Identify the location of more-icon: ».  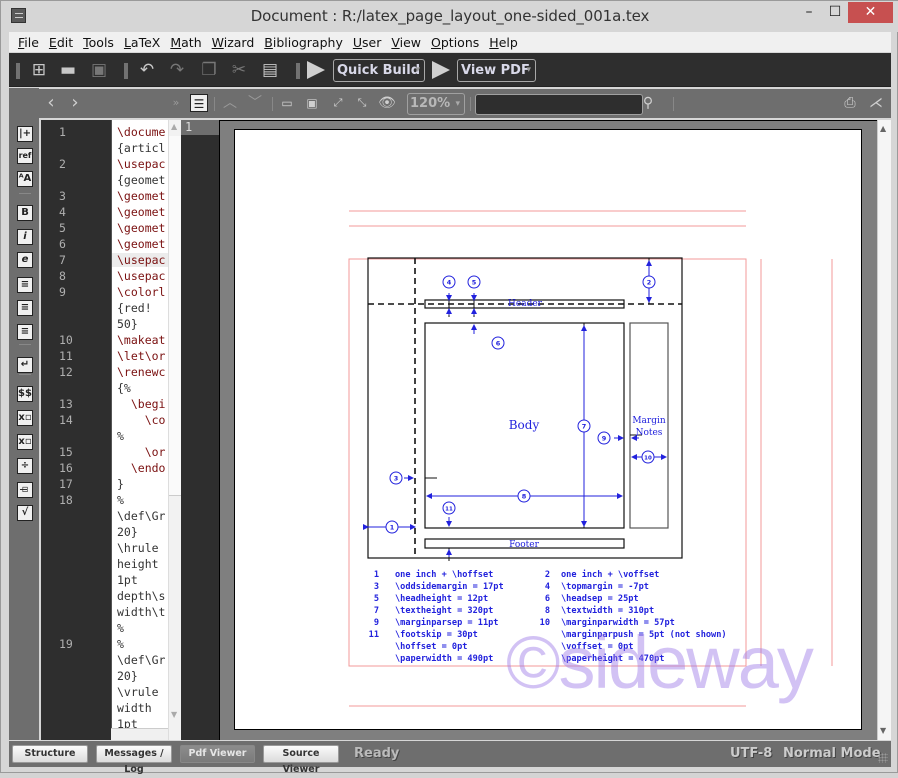
(176, 103).